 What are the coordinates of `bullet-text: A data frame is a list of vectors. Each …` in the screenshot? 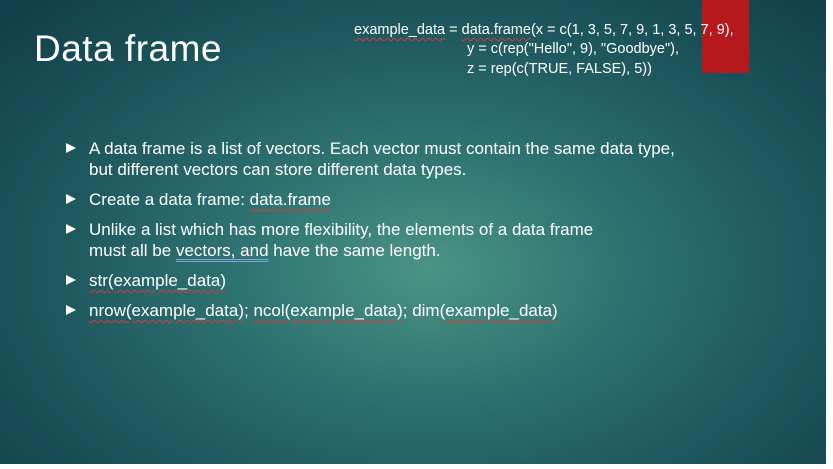 It's located at (382, 159).